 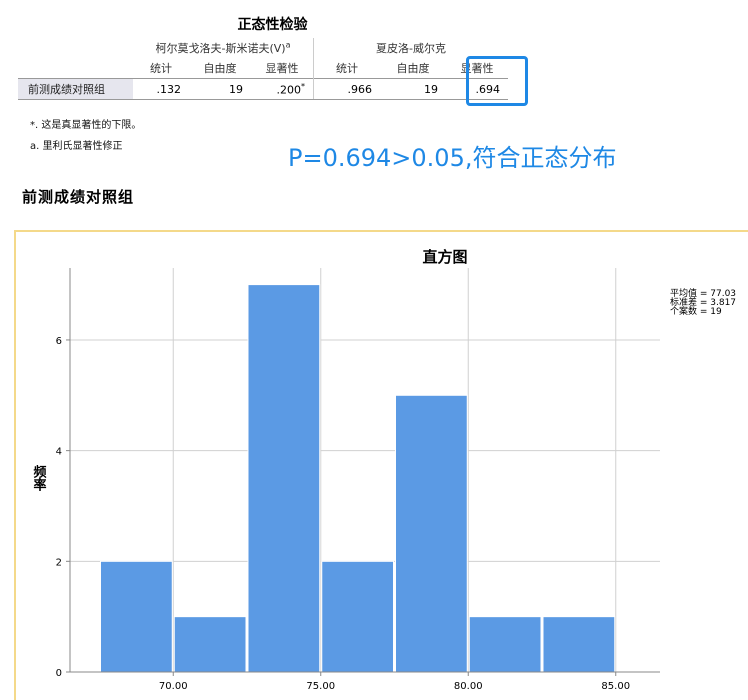 I want to click on chart-title: 直方图, so click(x=444, y=257).